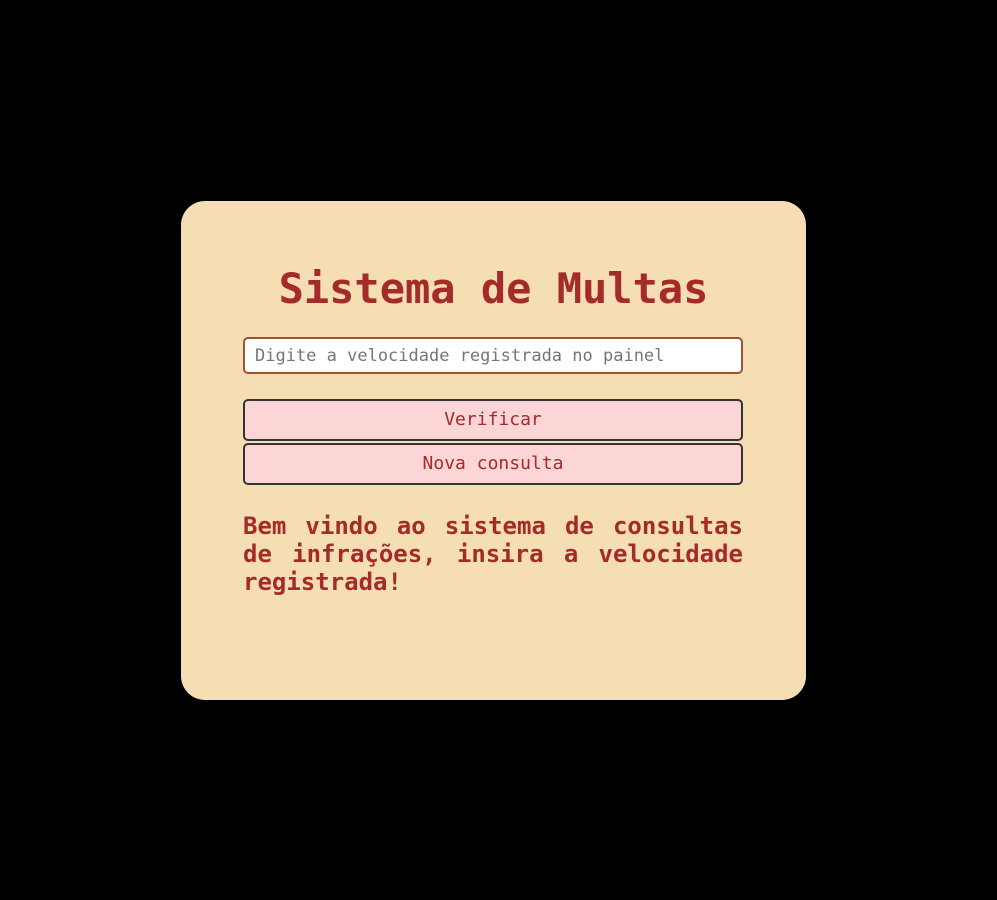 This screenshot has width=997, height=900. What do you see at coordinates (493, 464) in the screenshot?
I see `new-query-button: Nova consulta` at bounding box center [493, 464].